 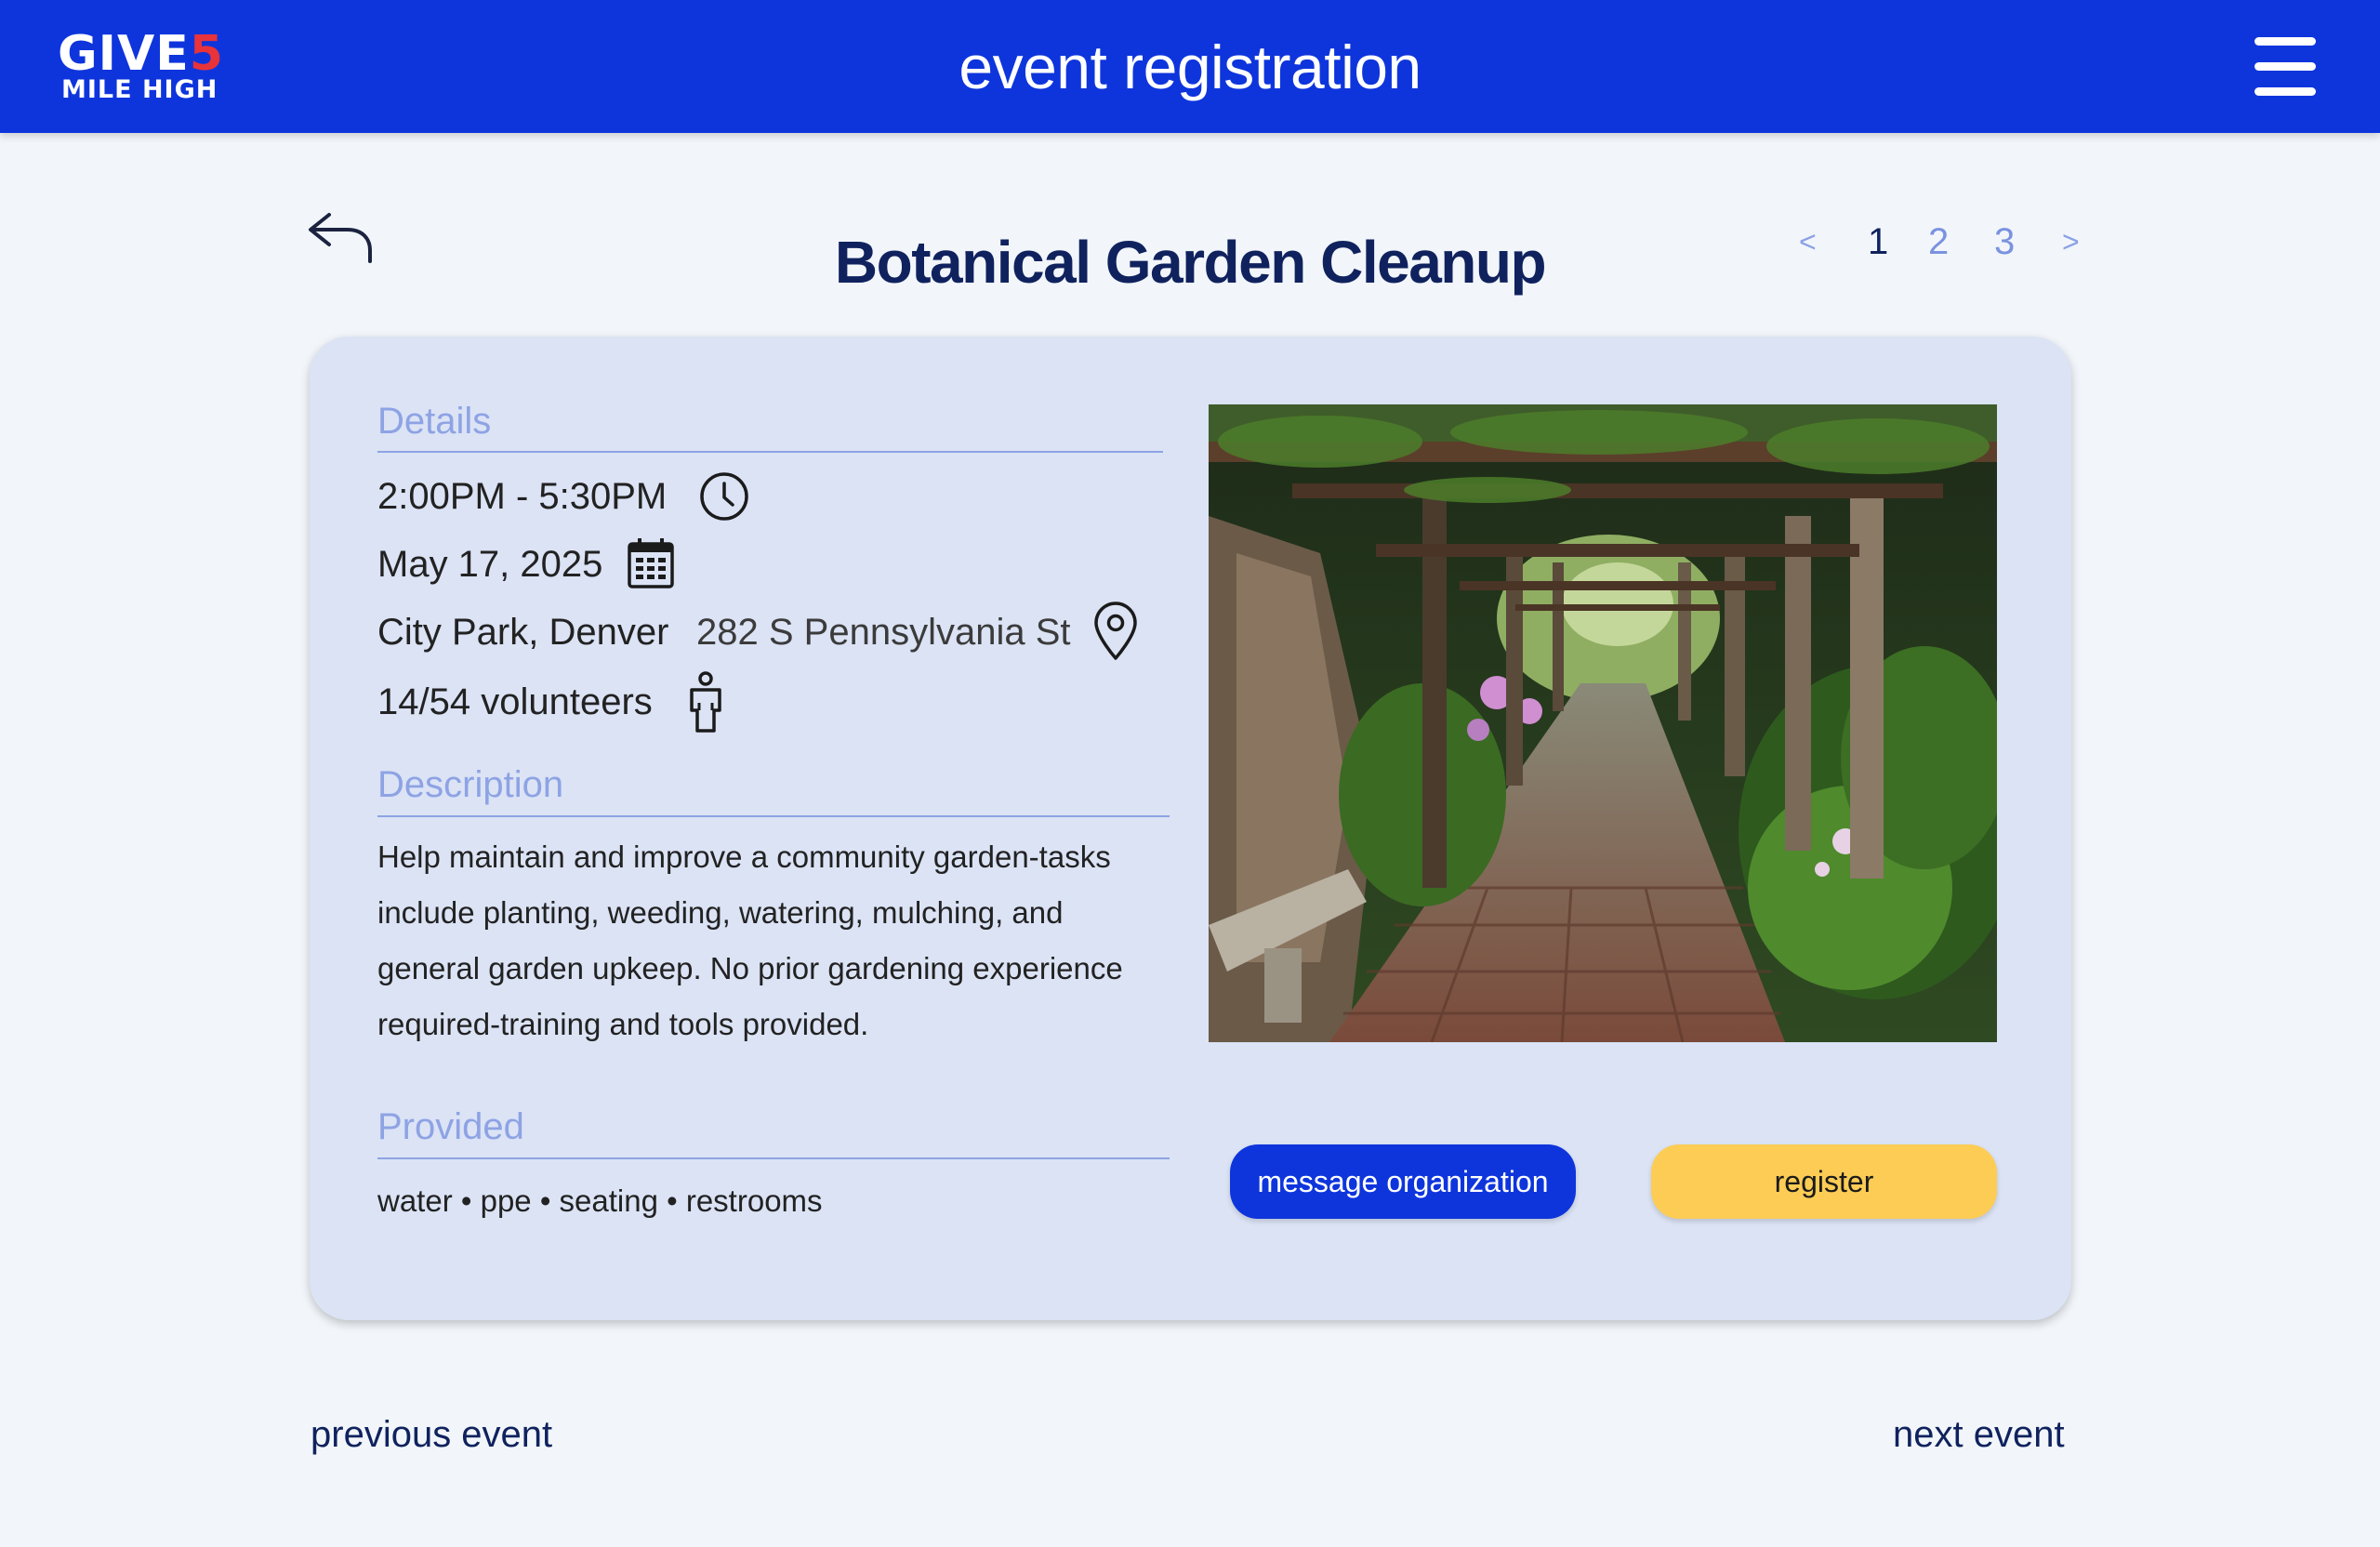 I want to click on clock-icon, so click(x=724, y=498).